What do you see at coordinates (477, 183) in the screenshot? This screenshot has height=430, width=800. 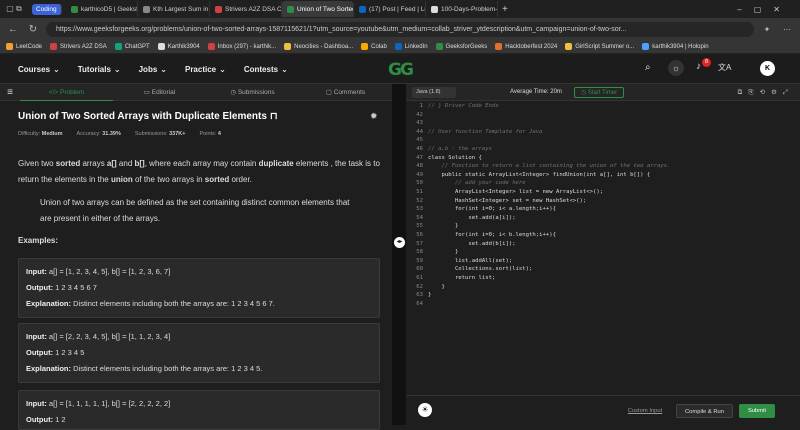 I see `code-line: // add your code here` at bounding box center [477, 183].